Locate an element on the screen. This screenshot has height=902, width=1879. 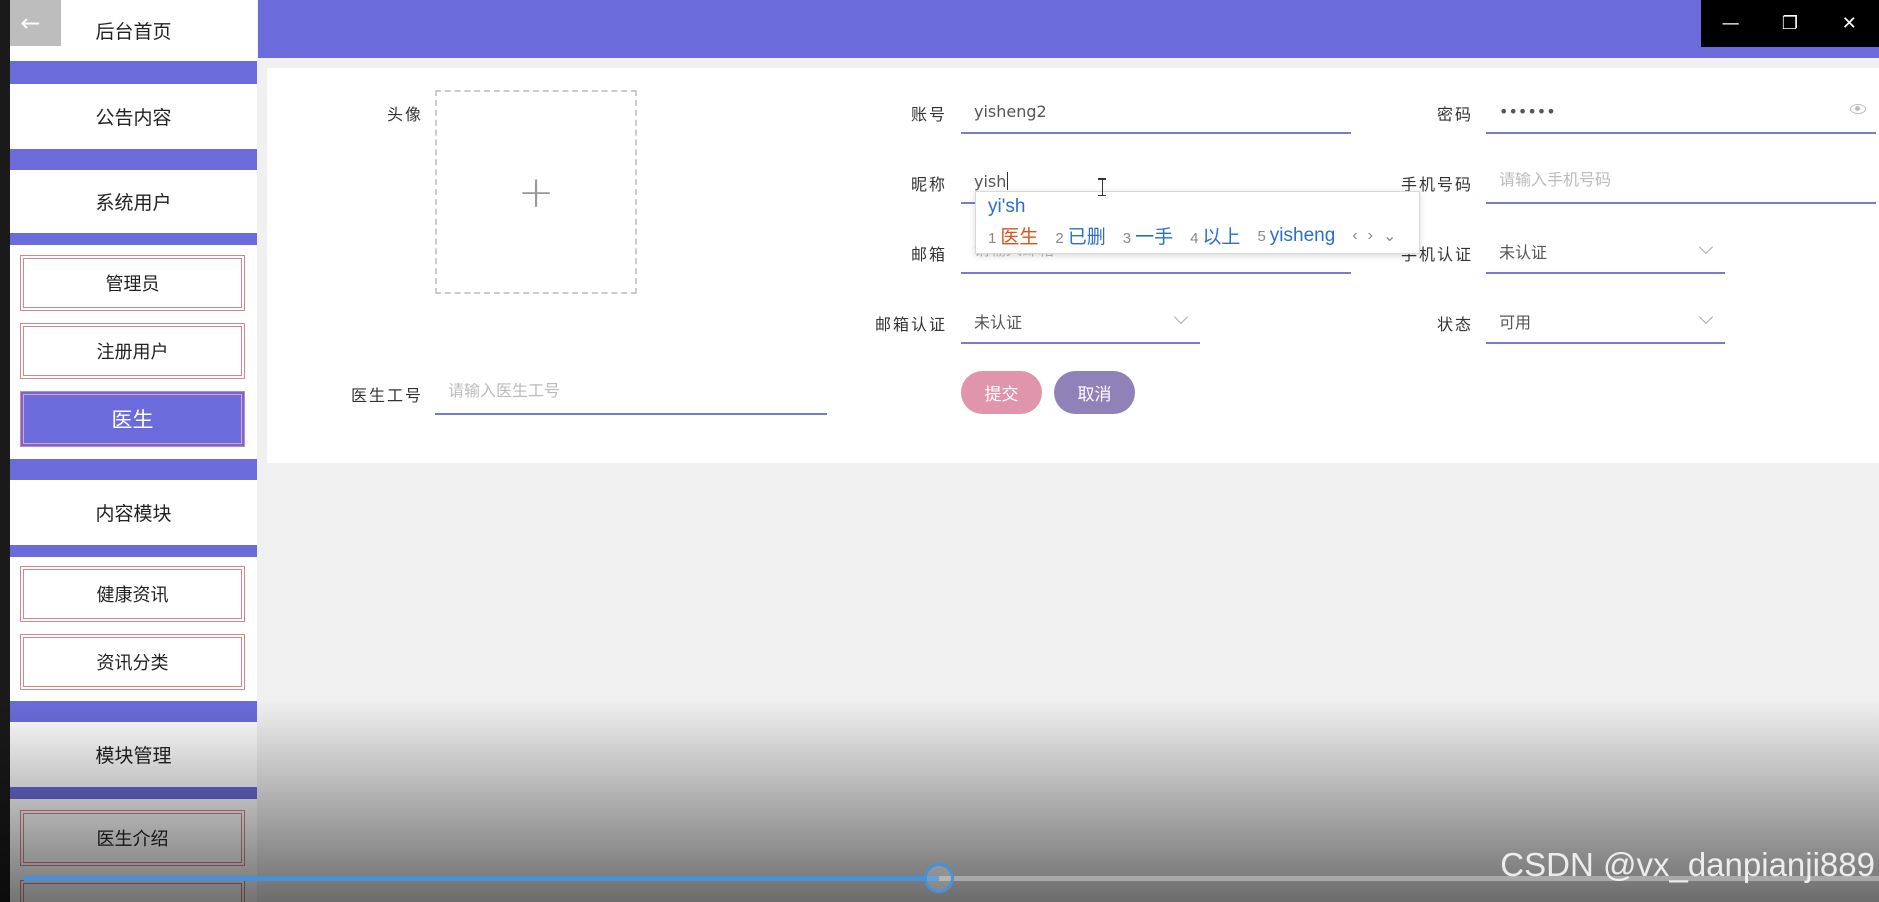
menu-announcements: 公告内容 is located at coordinates (133, 116).